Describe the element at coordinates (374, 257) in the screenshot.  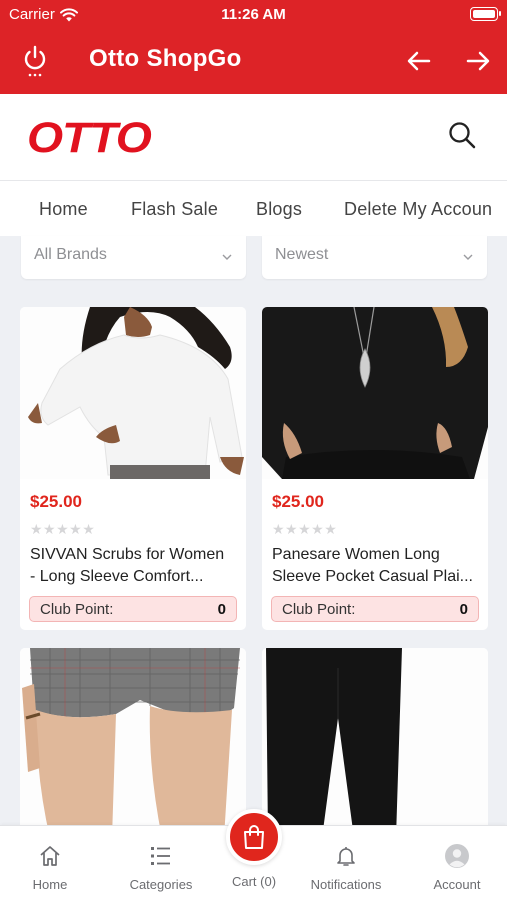
I see `sort-filter-dropdown: Newest` at that location.